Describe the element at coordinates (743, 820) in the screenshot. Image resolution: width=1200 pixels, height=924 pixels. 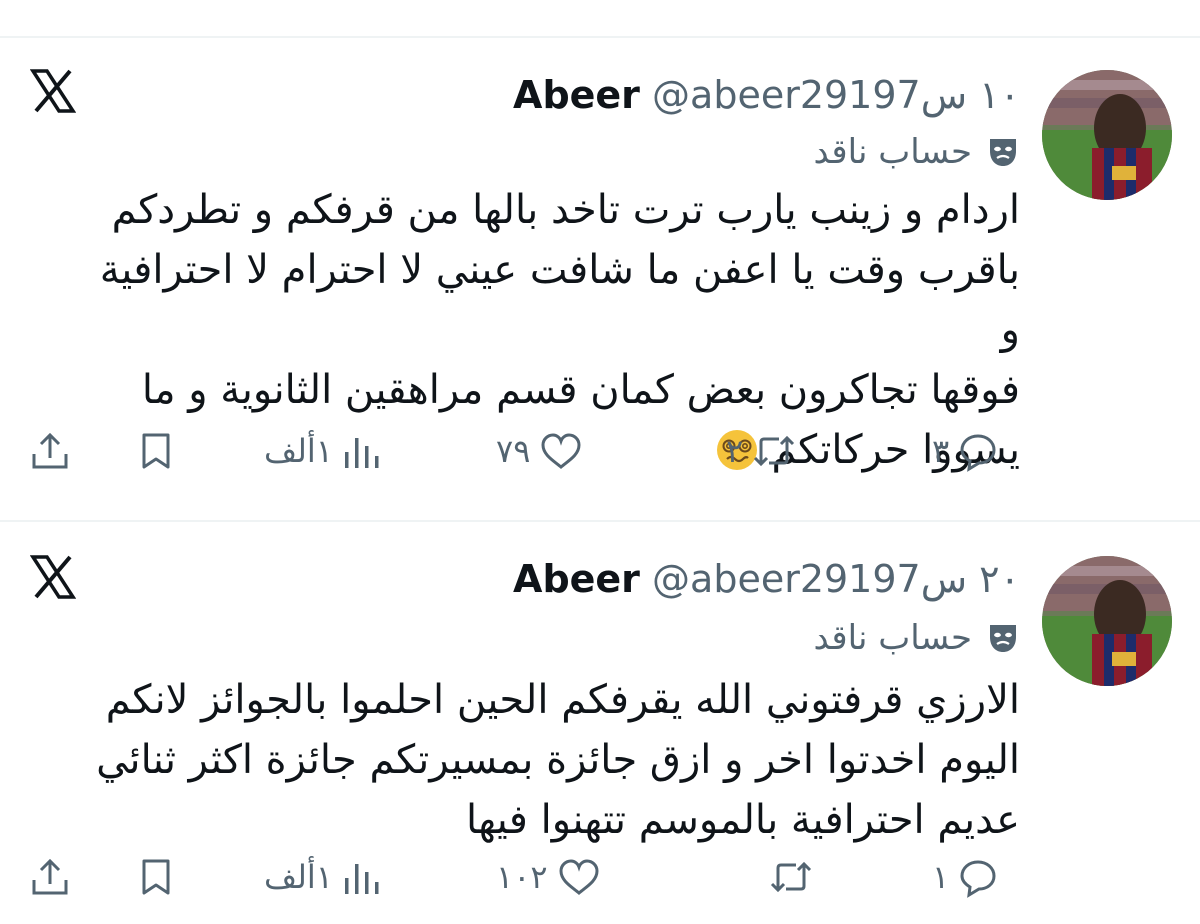
I see `tweet-line: عديم احترافية بالموسم تتهنوا فيها` at that location.